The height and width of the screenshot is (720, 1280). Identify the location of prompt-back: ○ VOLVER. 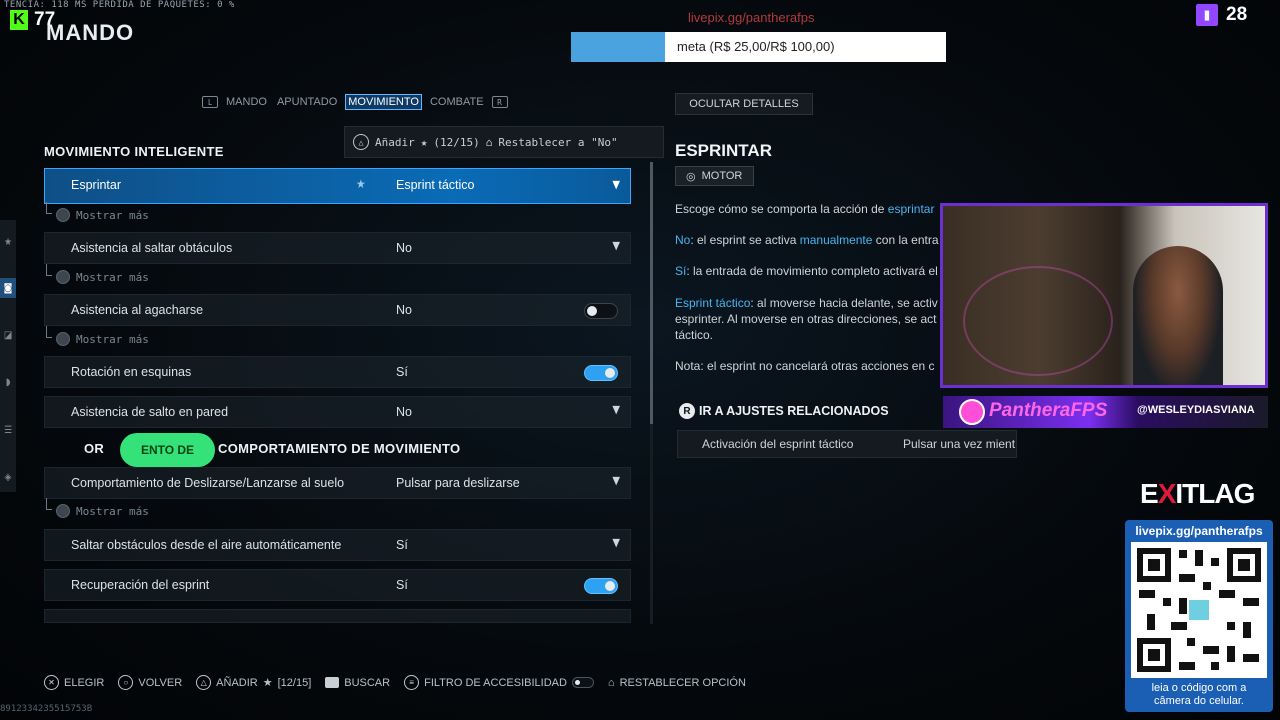
(150, 682).